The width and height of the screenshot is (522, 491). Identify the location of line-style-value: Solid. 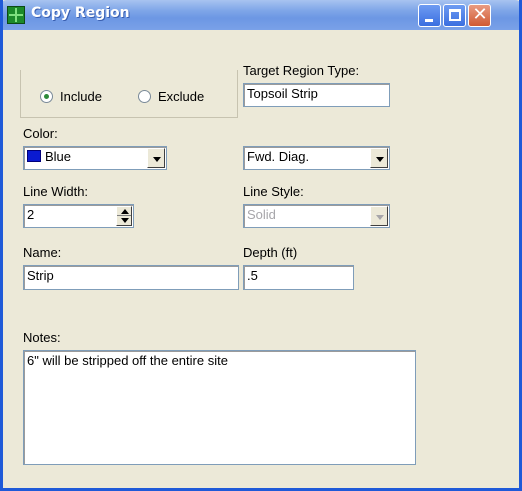
(261, 214).